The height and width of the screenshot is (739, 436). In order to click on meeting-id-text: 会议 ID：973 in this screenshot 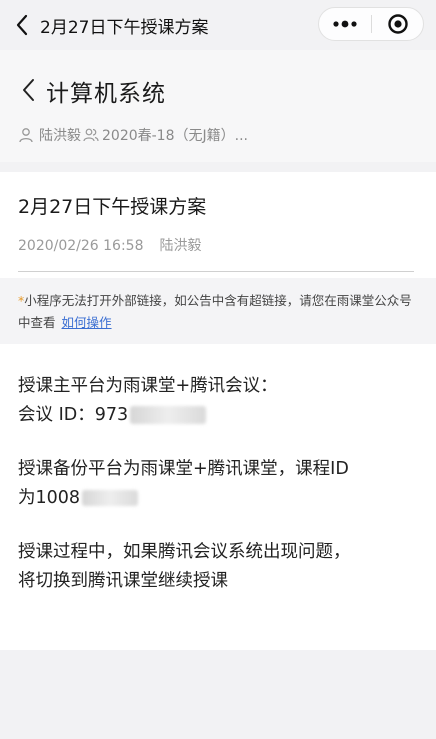, I will do `click(73, 415)`.